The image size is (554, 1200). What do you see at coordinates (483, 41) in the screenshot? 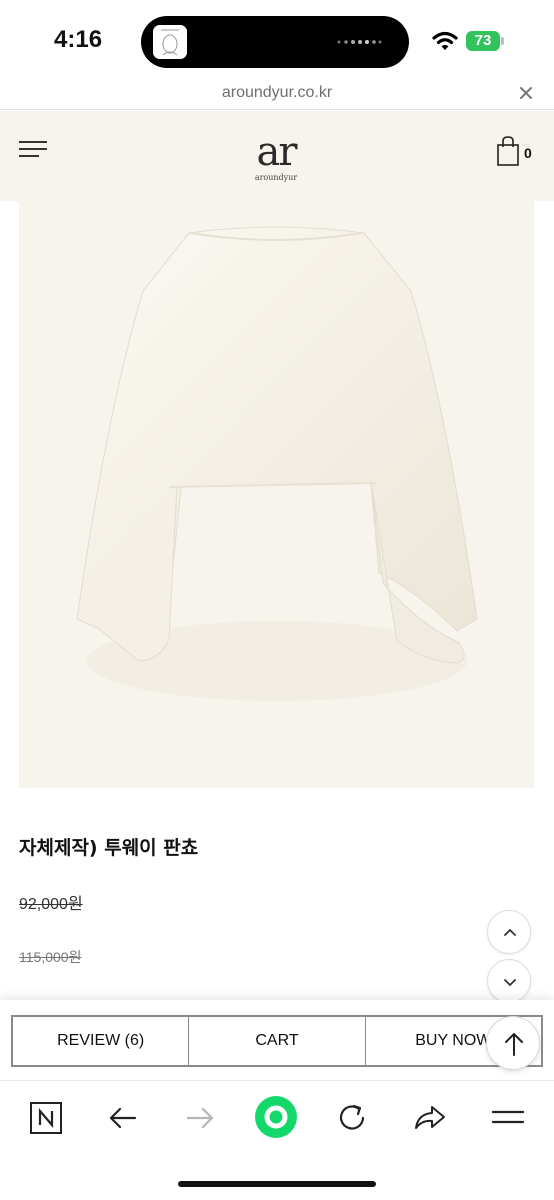
I see `battery-level: 73` at bounding box center [483, 41].